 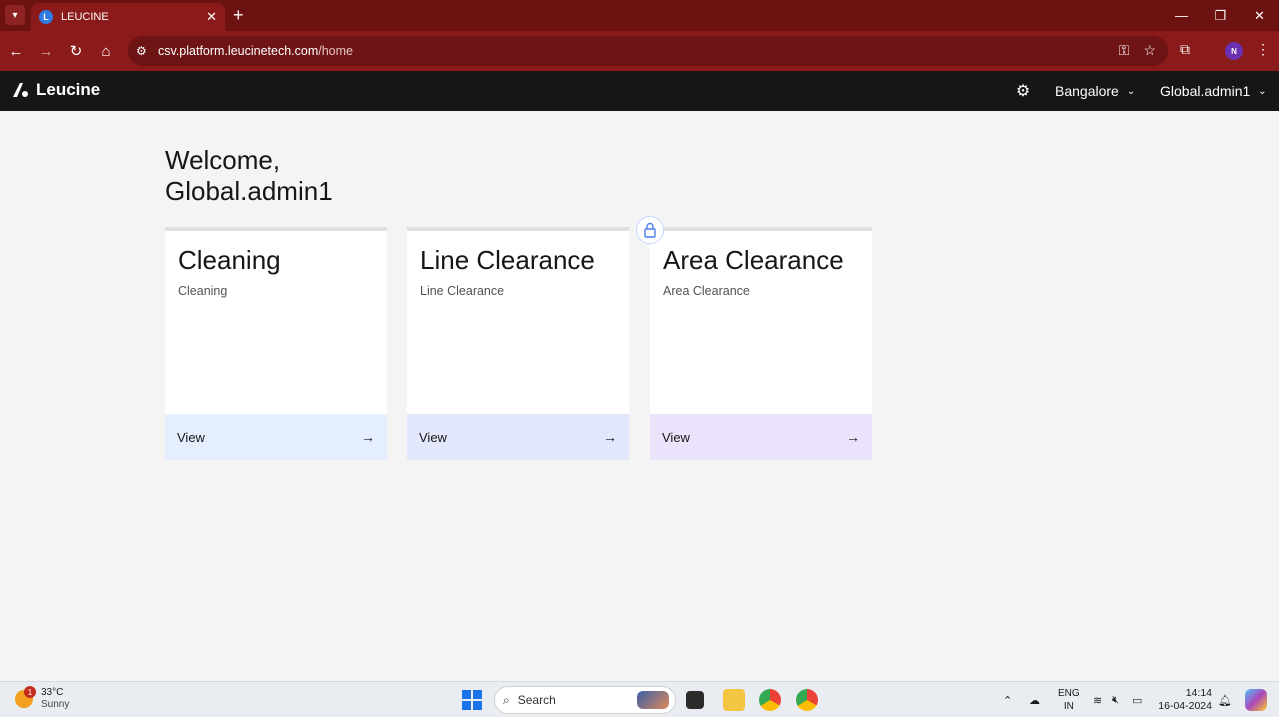 I want to click on search-highlight-image, so click(x=653, y=700).